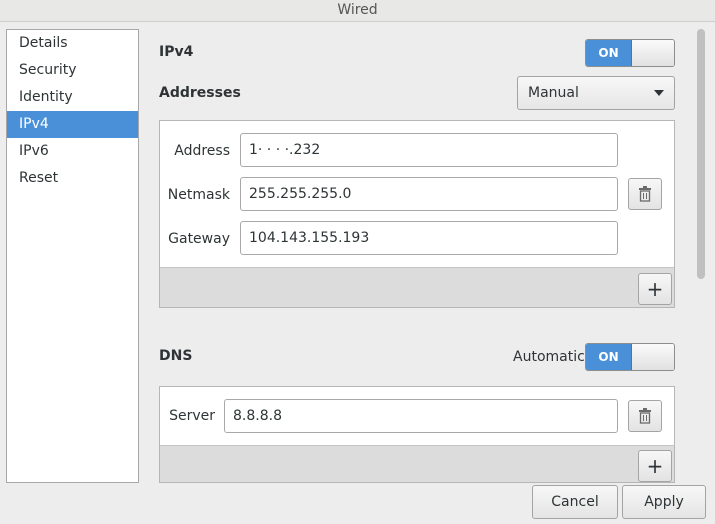 This screenshot has width=715, height=524. Describe the element at coordinates (609, 357) in the screenshot. I see `dns-toggle-on-label: ON` at that location.